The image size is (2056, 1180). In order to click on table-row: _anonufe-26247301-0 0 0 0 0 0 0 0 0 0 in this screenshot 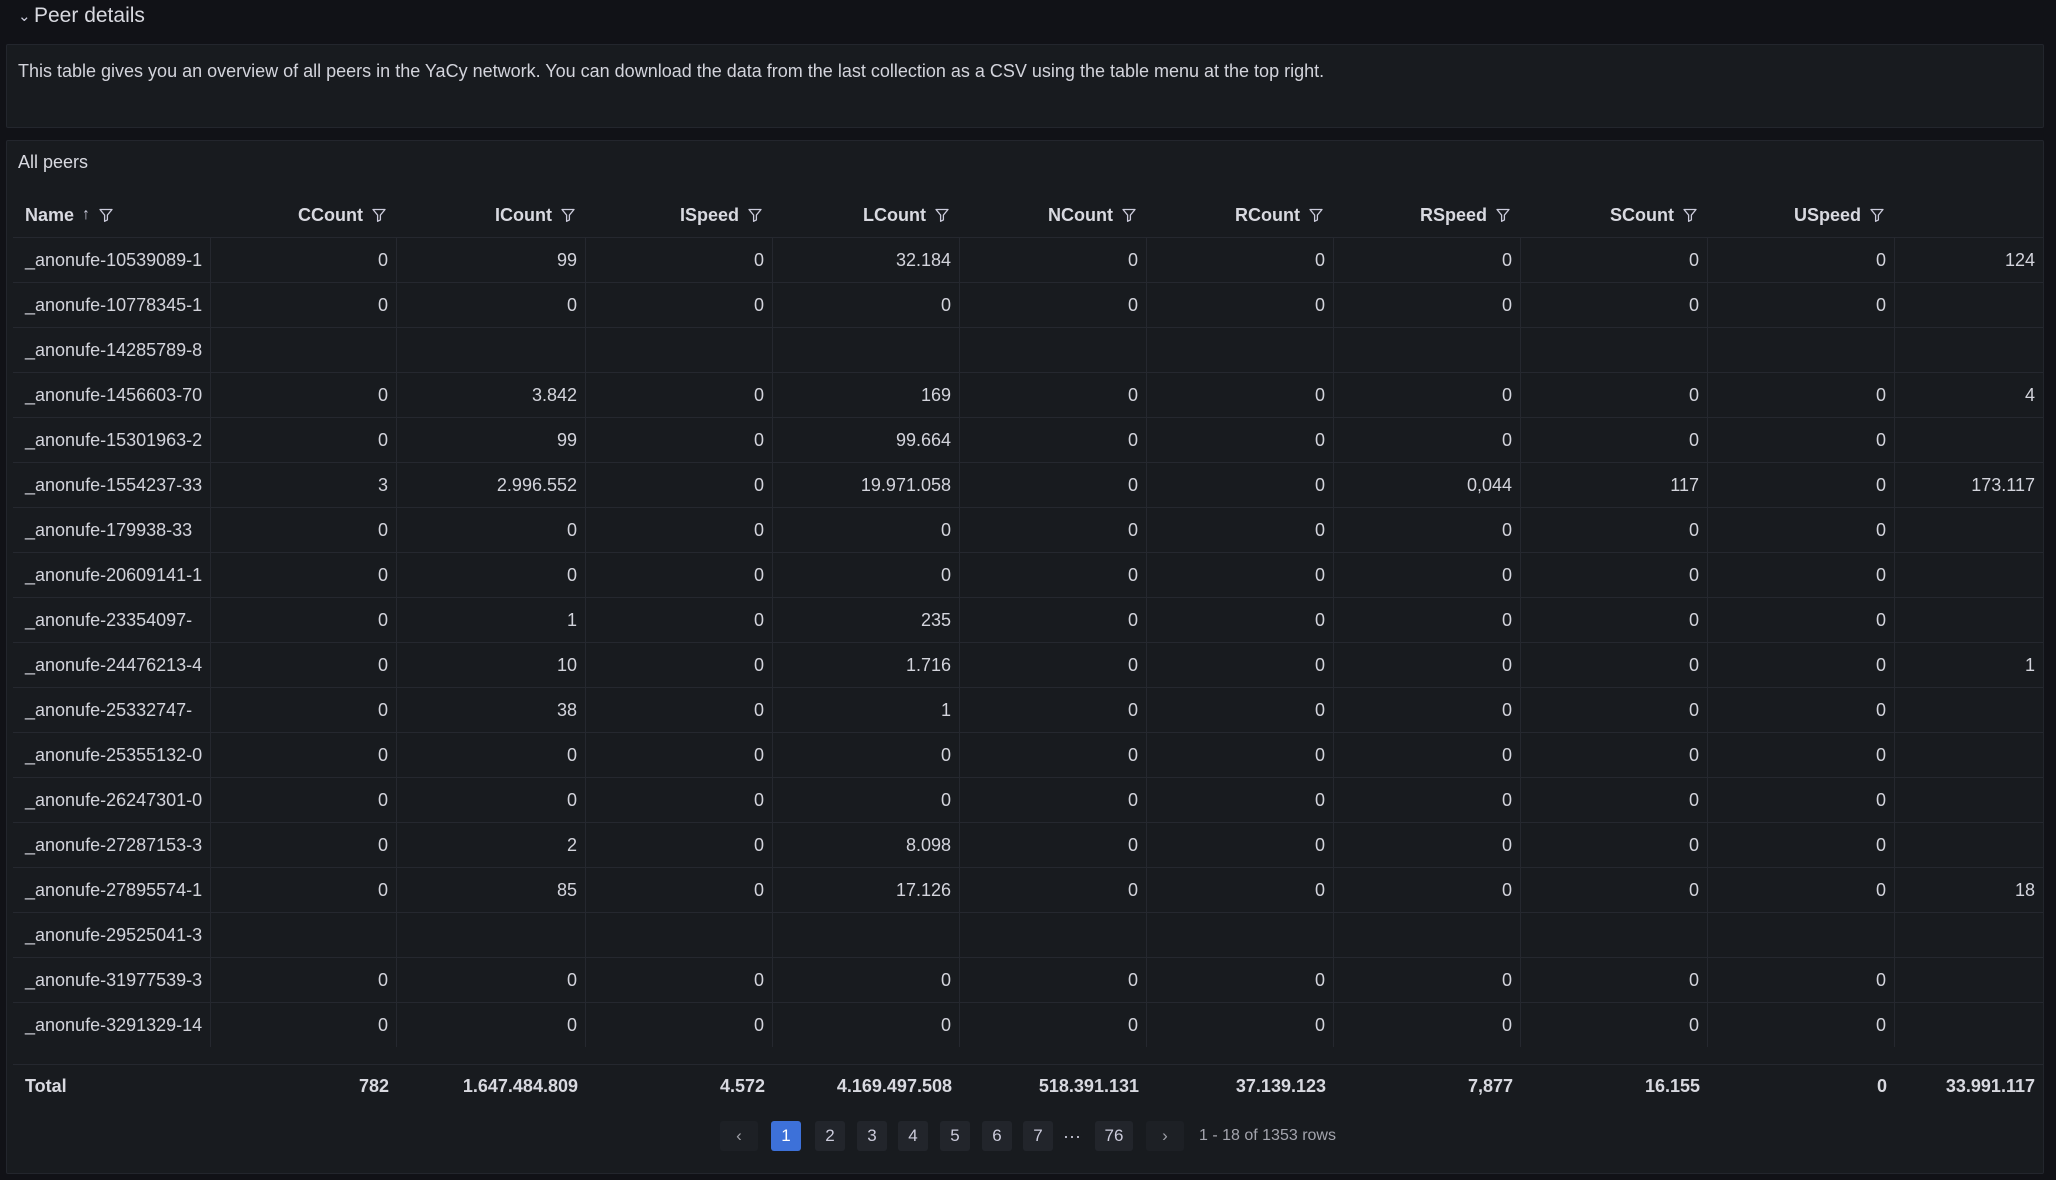, I will do `click(1028, 799)`.